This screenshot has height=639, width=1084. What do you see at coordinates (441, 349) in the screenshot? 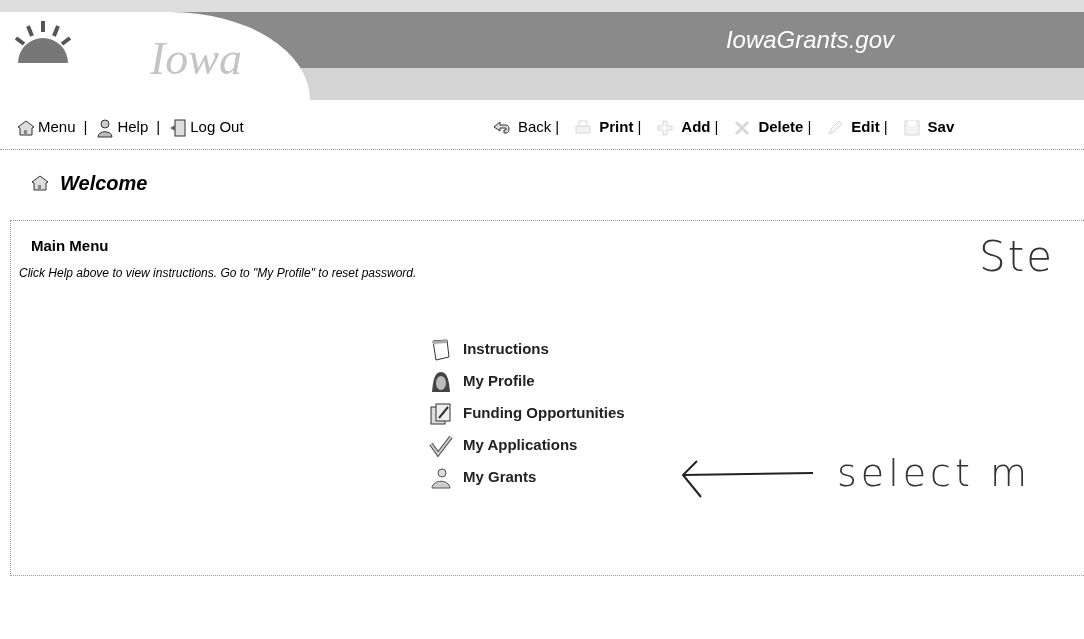
I see `notepad-icon` at bounding box center [441, 349].